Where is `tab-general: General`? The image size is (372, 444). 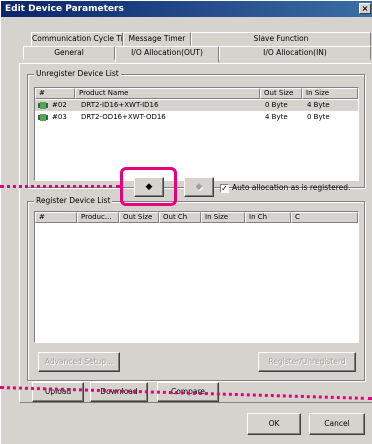 tab-general: General is located at coordinates (69, 53).